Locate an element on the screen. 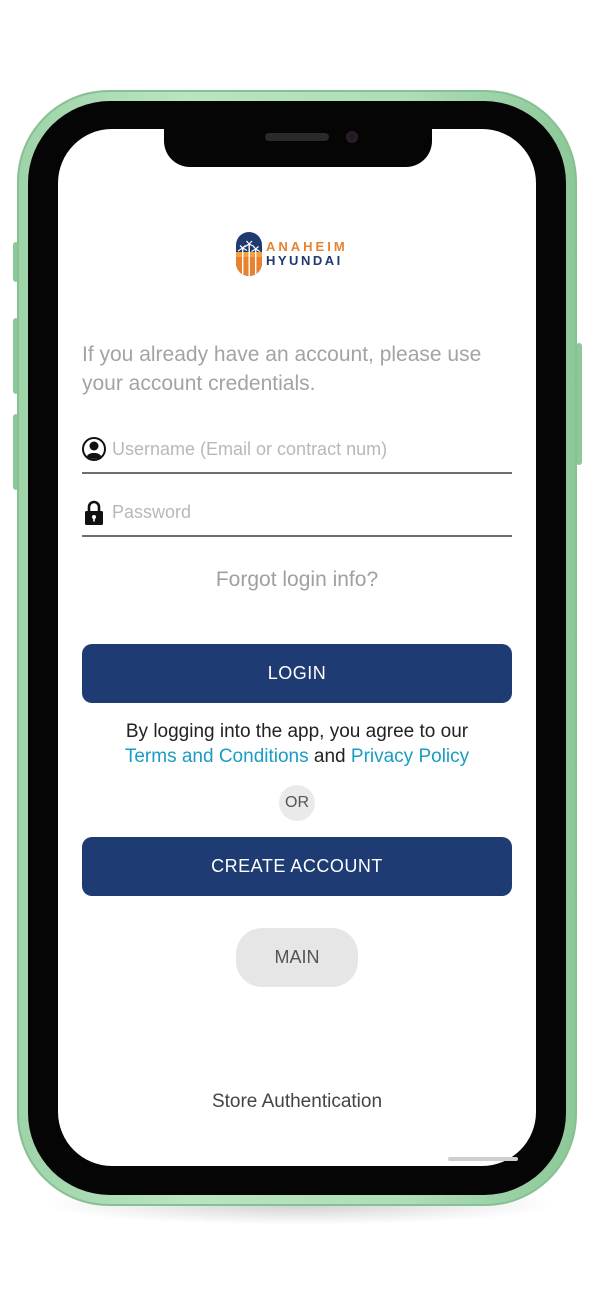 This screenshot has height=1299, width=600. password-field is located at coordinates (297, 516).